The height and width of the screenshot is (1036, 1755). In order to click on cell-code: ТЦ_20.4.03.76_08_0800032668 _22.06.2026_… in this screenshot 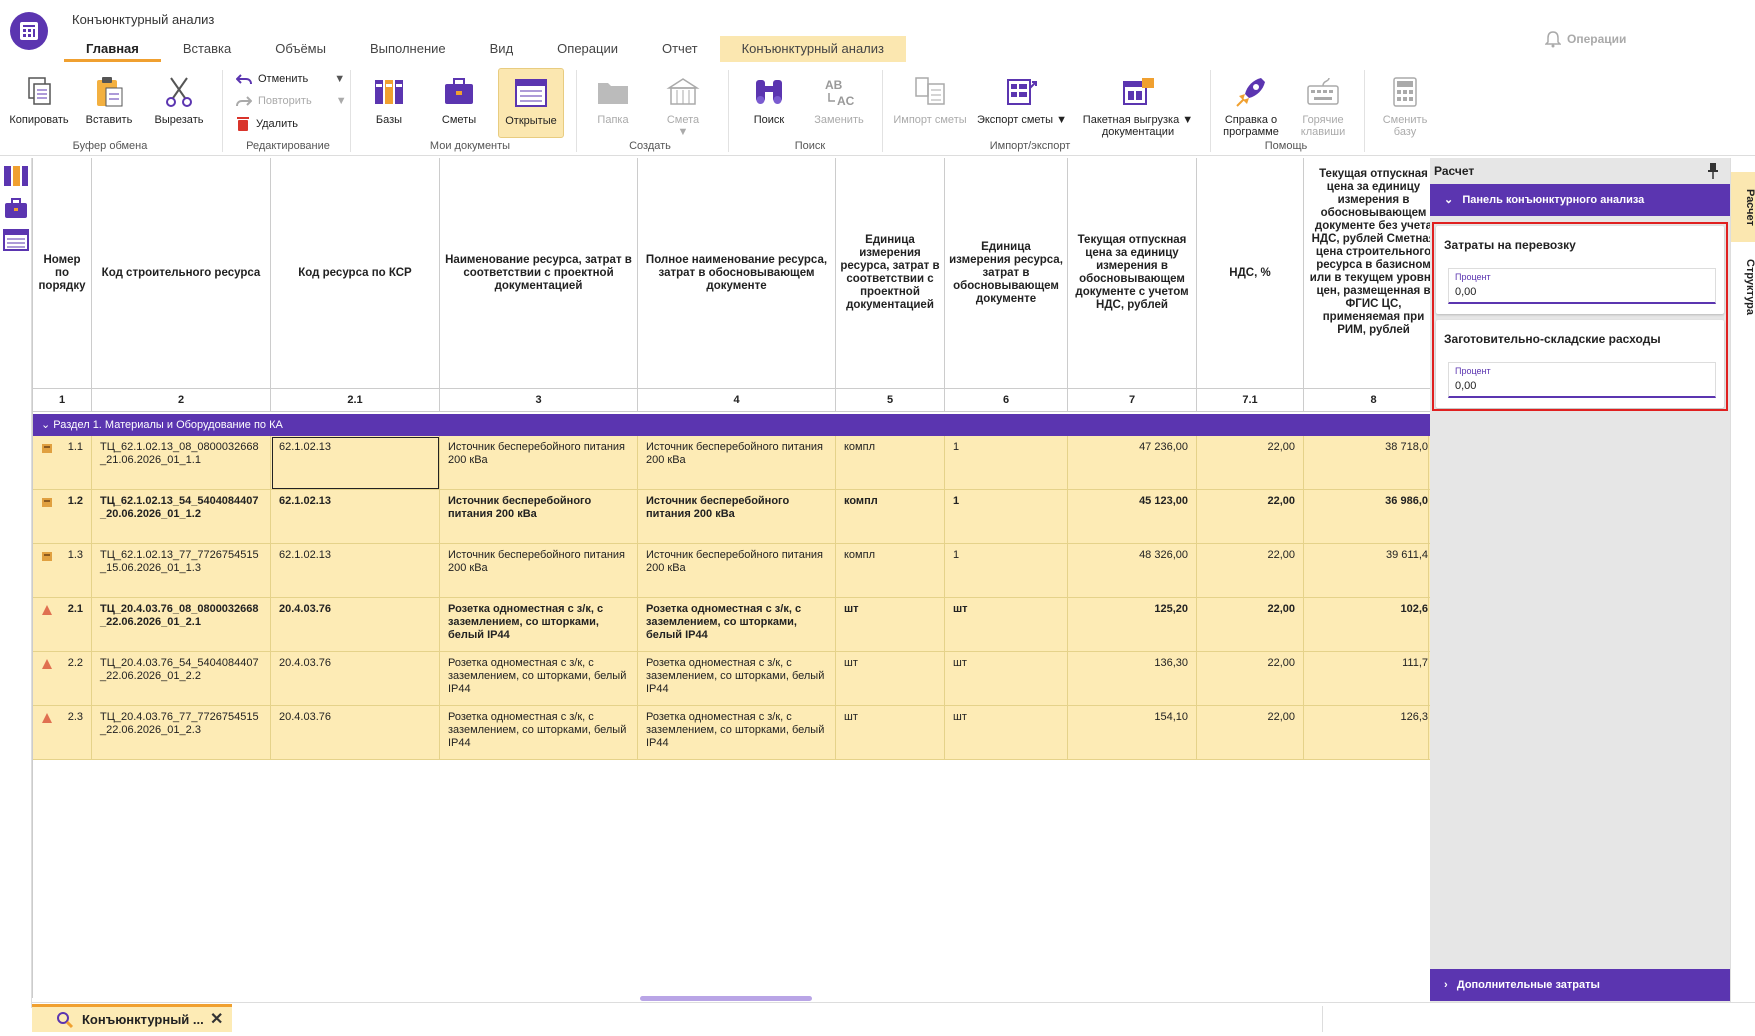, I will do `click(181, 625)`.